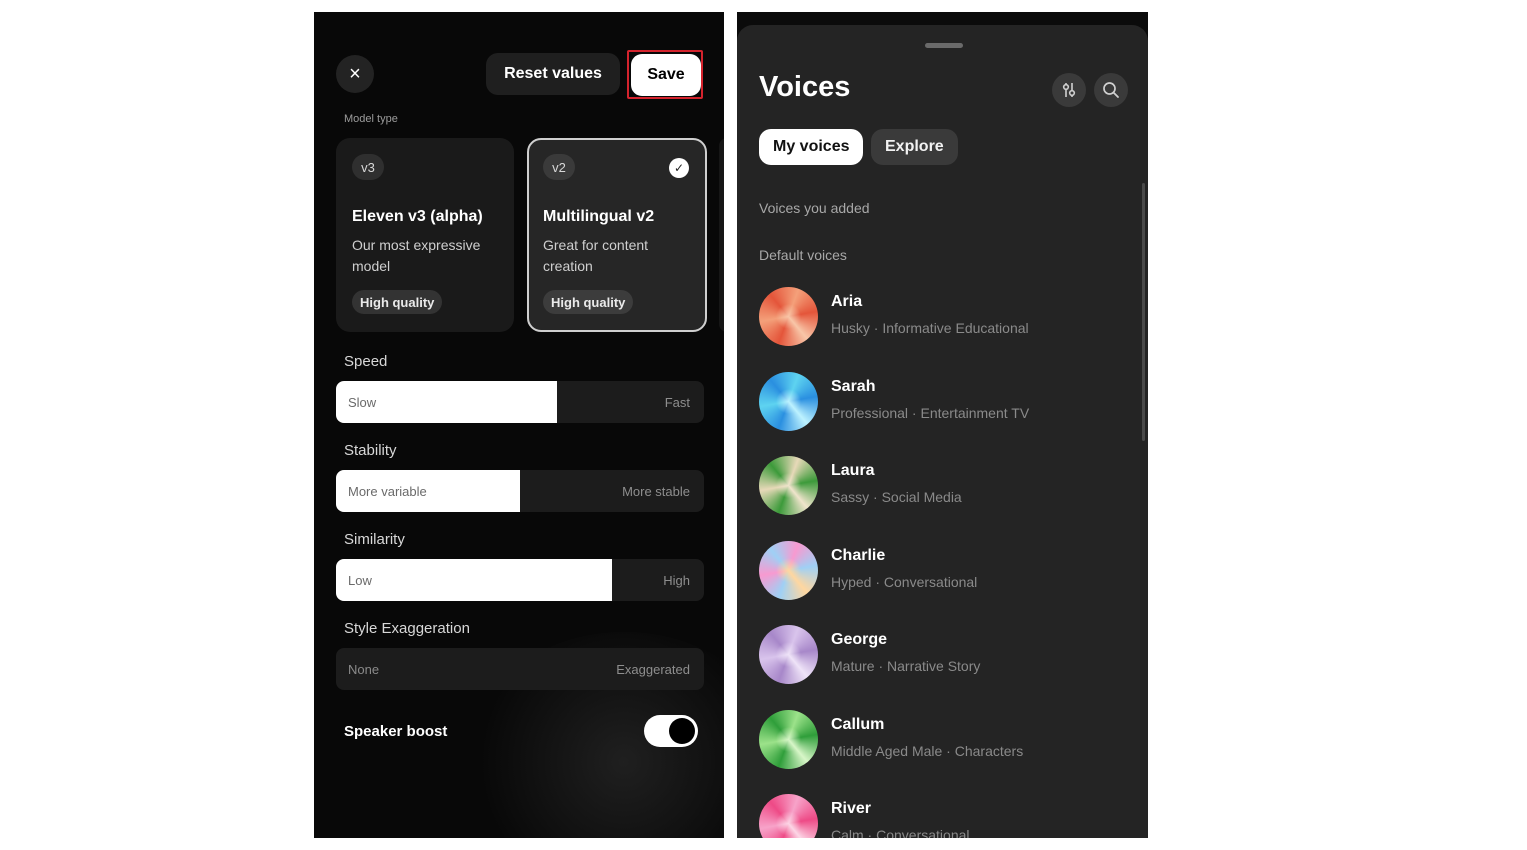  What do you see at coordinates (520, 669) in the screenshot?
I see `style-exaggeration-slider: None Exaggerated` at bounding box center [520, 669].